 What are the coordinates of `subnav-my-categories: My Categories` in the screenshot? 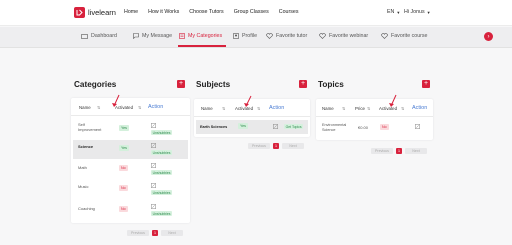 It's located at (200, 36).